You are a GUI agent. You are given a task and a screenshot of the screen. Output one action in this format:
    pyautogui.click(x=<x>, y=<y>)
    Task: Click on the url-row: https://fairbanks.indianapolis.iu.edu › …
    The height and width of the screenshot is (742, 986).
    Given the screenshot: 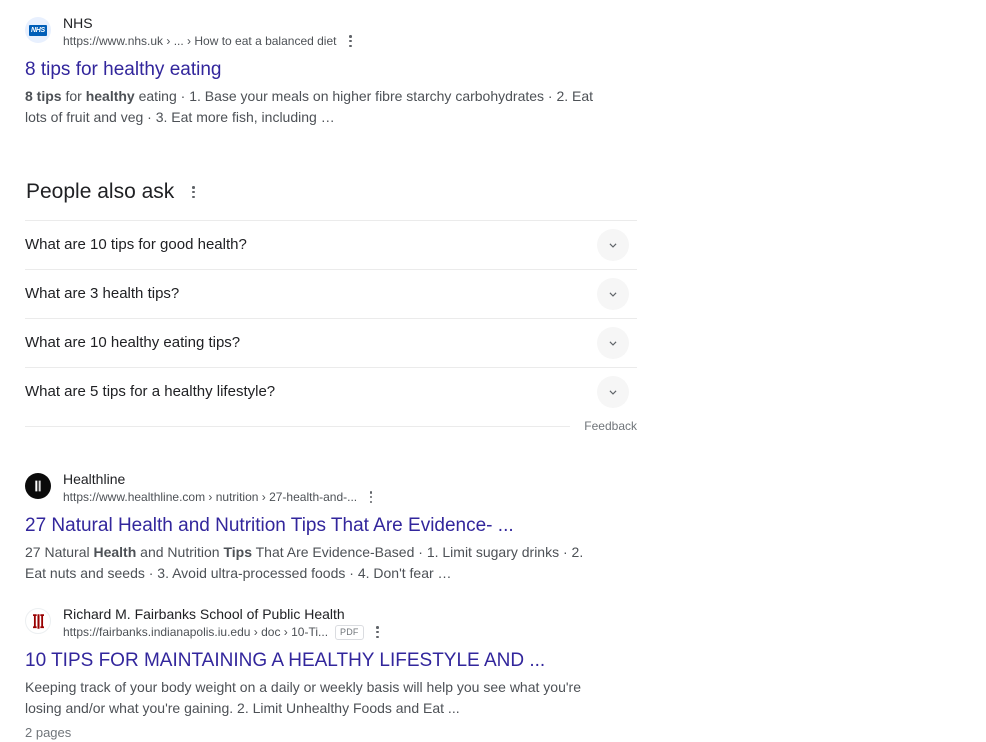 What is the action you would take?
    pyautogui.click(x=224, y=632)
    